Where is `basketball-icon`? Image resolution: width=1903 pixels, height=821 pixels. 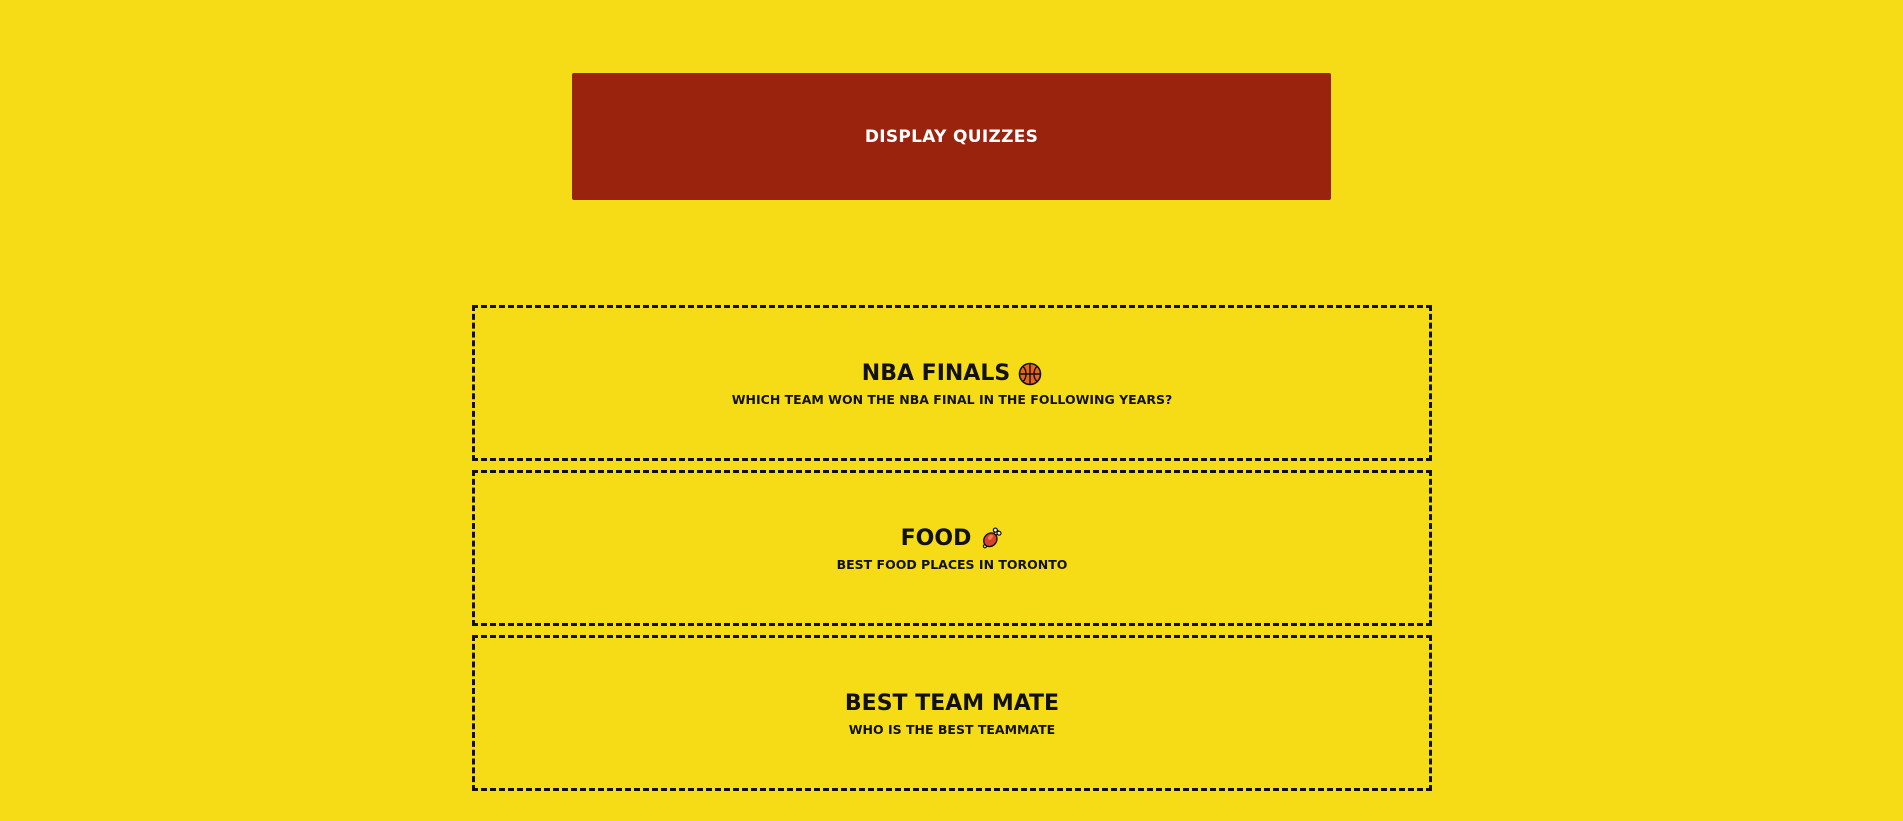
basketball-icon is located at coordinates (1030, 374).